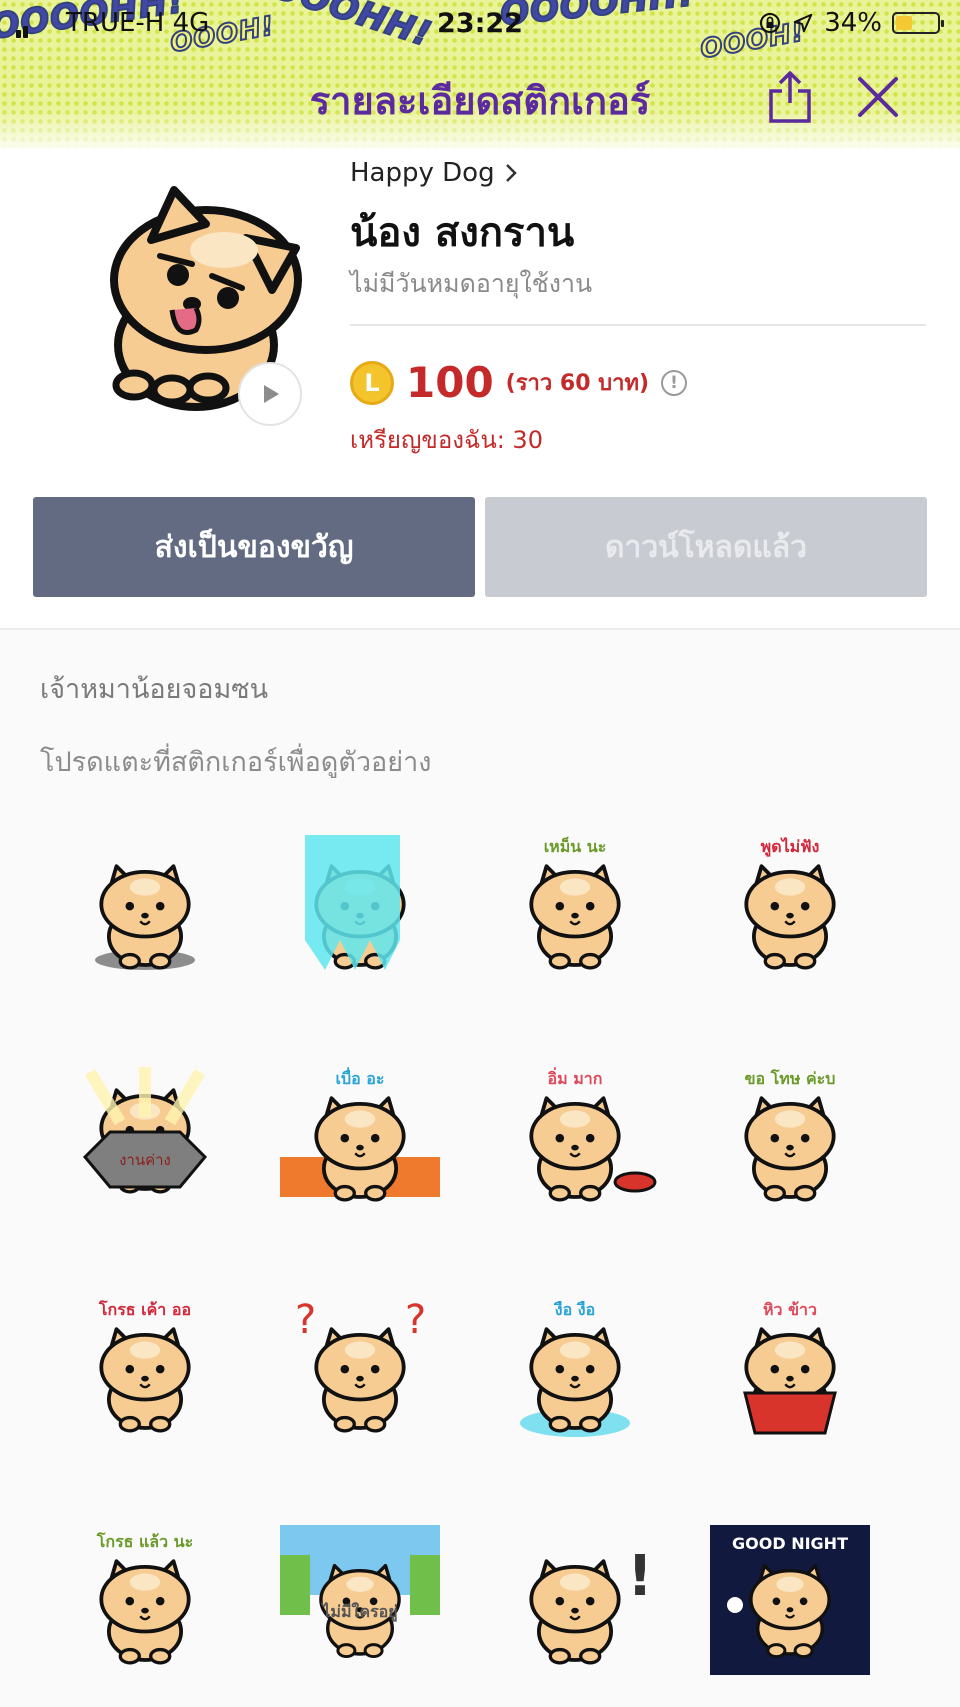 This screenshot has height=1707, width=960. I want to click on share-icon, so click(790, 97).